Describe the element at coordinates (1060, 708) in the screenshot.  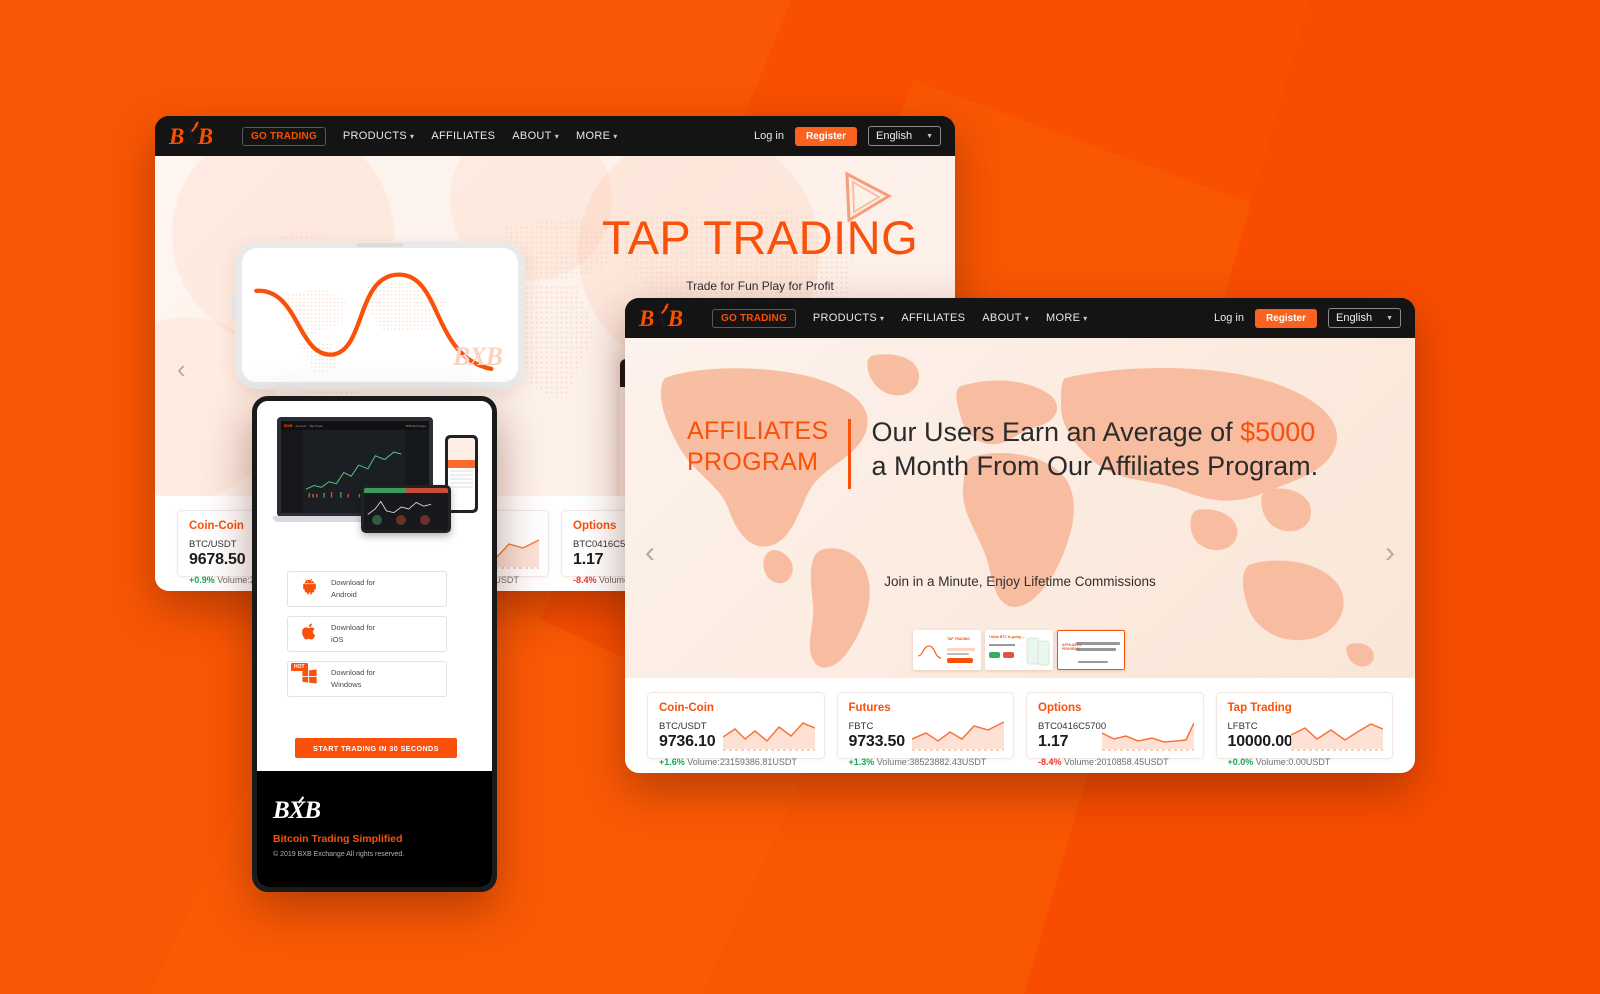
I see `ticker-category: Options` at that location.